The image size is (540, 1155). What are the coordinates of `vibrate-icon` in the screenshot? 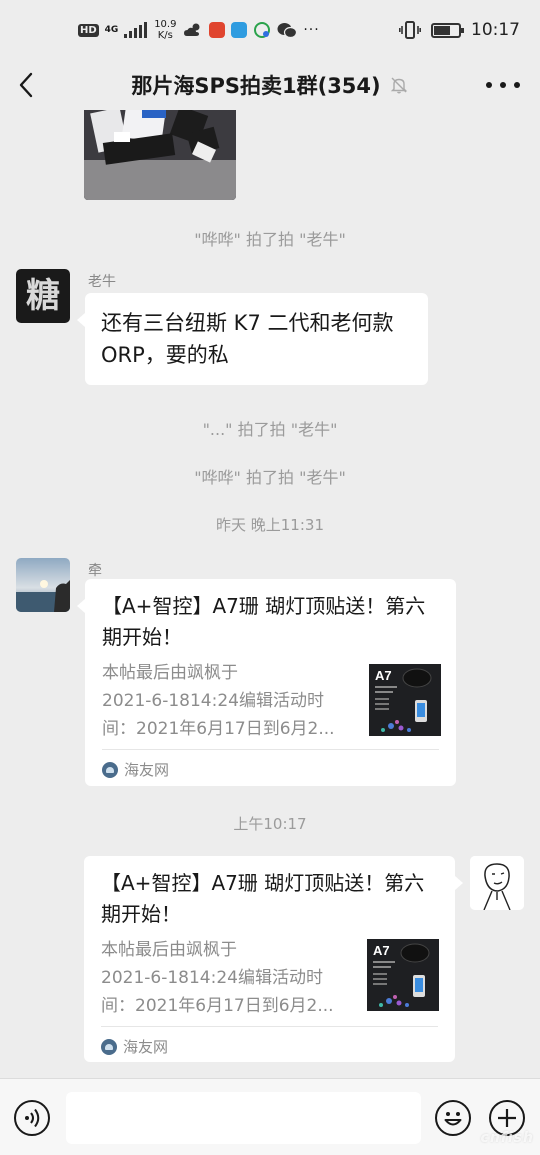 It's located at (410, 30).